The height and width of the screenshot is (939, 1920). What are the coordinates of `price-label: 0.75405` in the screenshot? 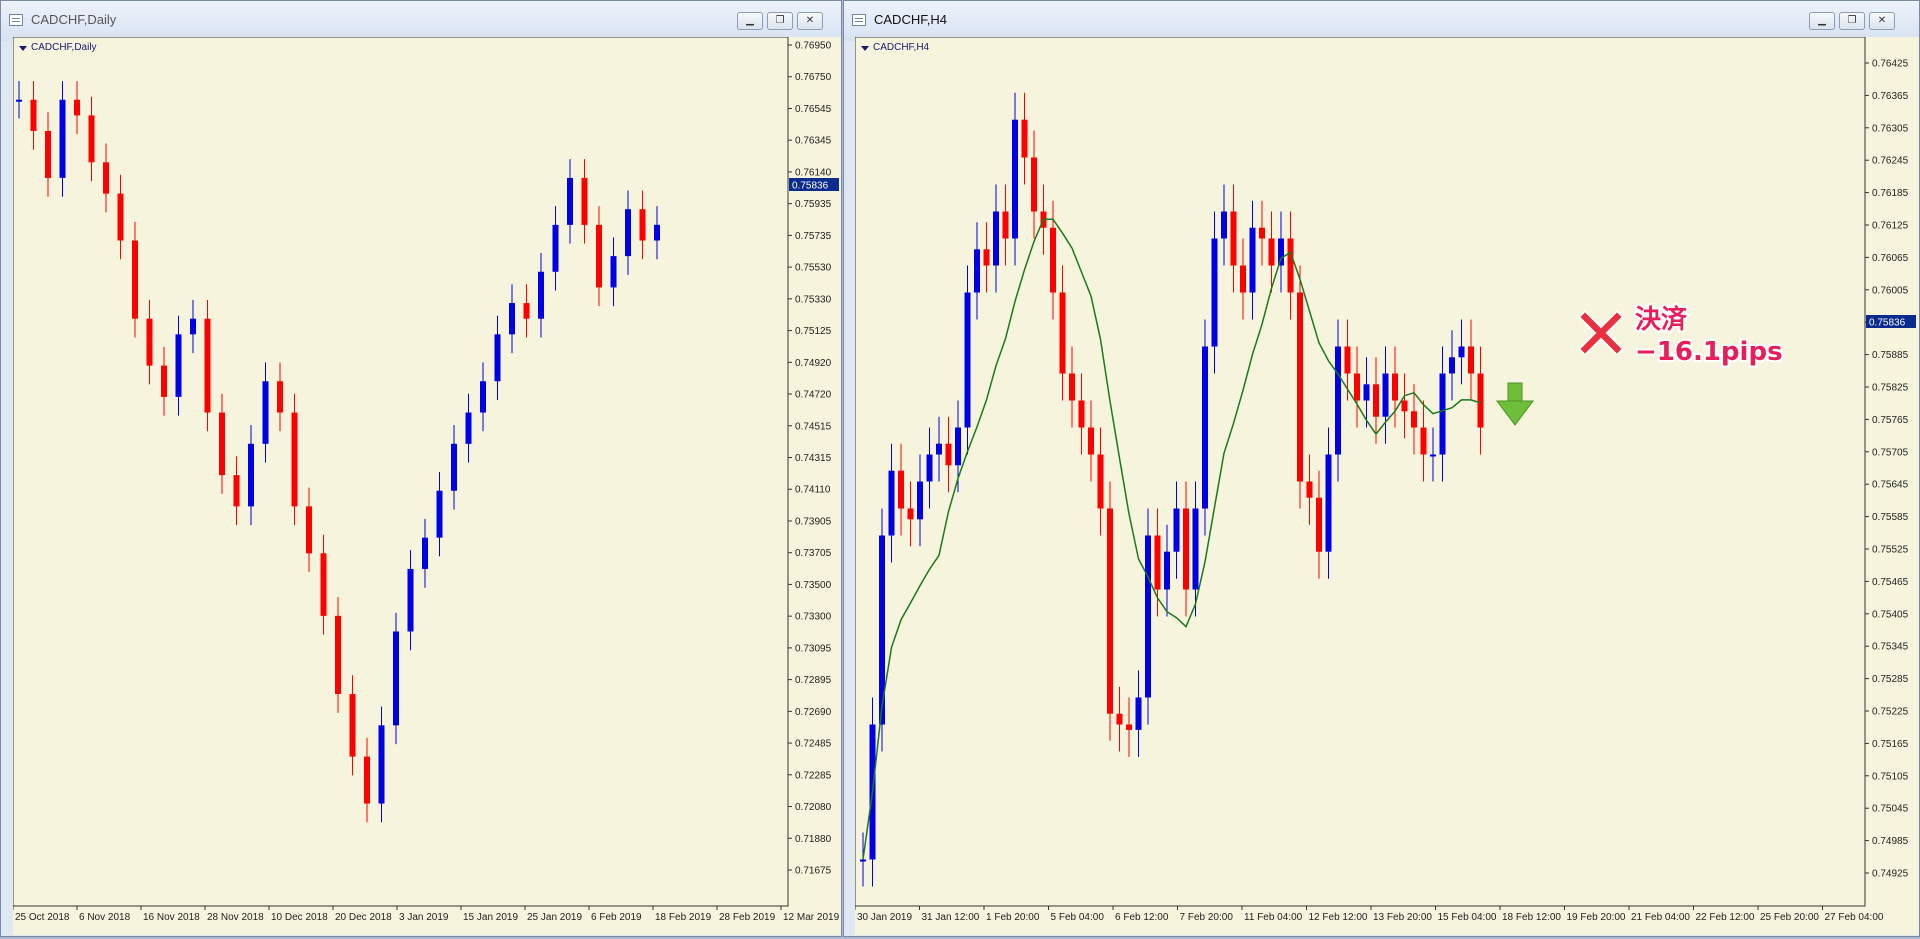 It's located at (1890, 614).